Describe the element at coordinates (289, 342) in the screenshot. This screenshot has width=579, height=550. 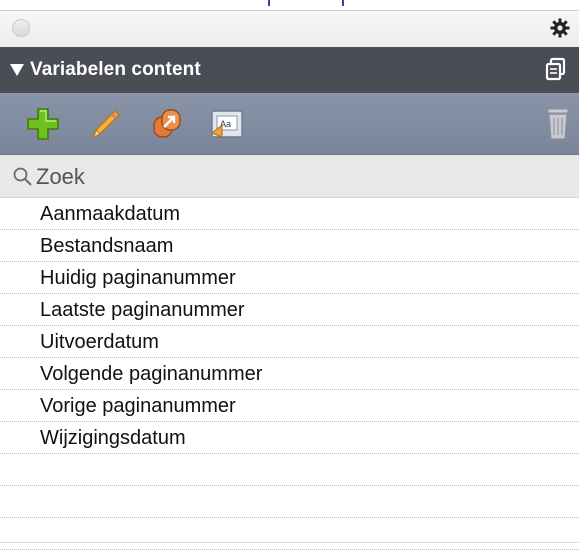
I see `list-item: Uitvoerdatum` at that location.